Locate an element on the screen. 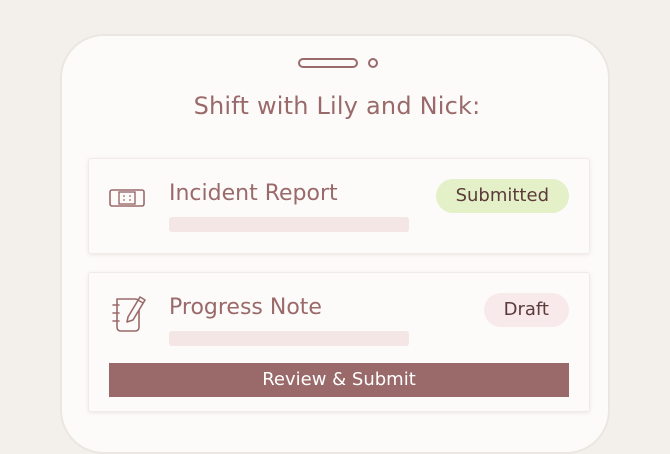 Image resolution: width=670 pixels, height=454 pixels. notebook-pen-icon is located at coordinates (128, 315).